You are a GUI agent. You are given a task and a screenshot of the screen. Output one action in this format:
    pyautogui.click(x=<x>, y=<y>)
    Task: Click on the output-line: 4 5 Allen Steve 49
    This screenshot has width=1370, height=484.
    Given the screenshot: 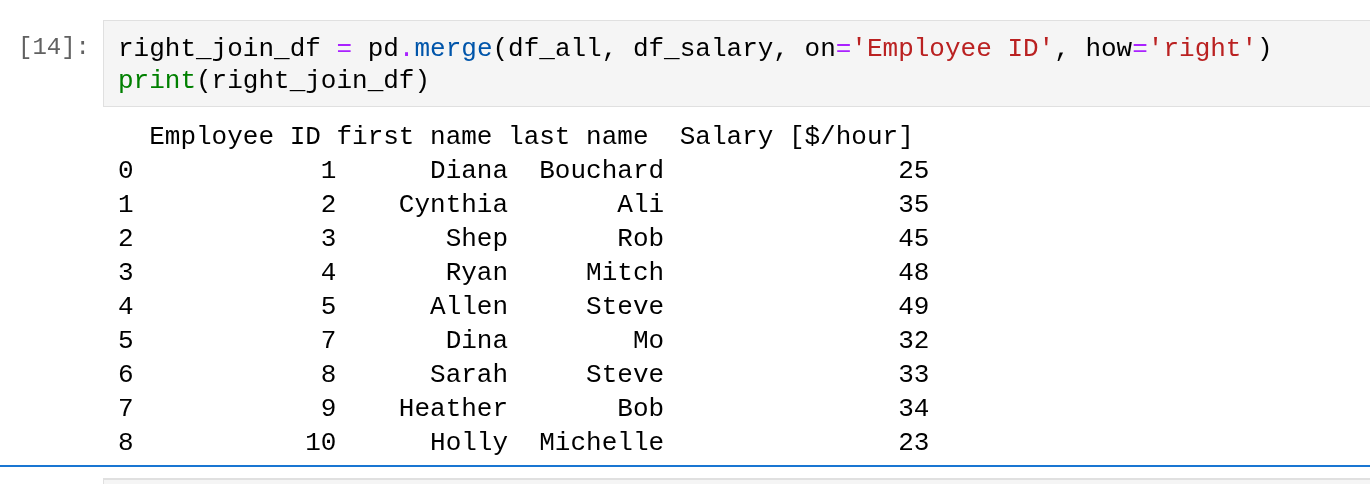 What is the action you would take?
    pyautogui.click(x=524, y=307)
    